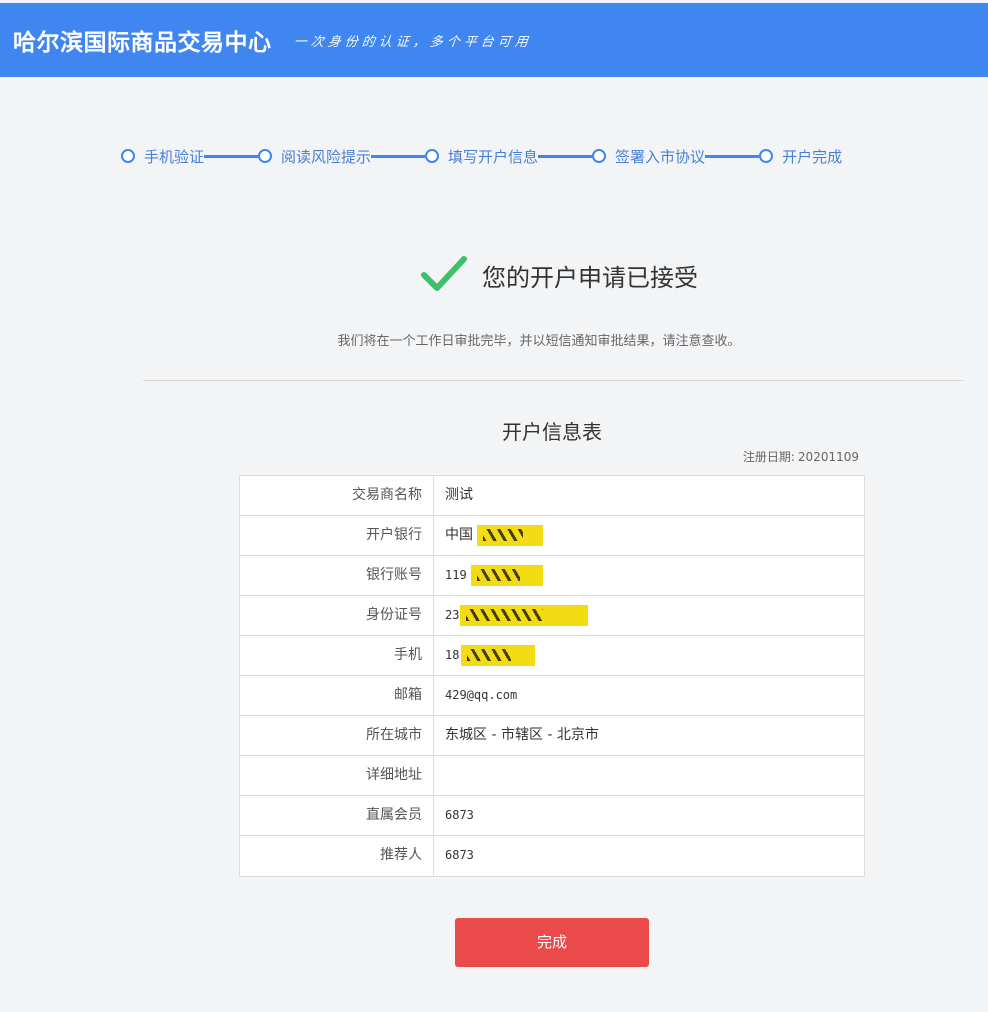  I want to click on step-progress: 手机验证 阅读风险提示 填写开户信息 签署入市协议 开户完成, so click(551, 156).